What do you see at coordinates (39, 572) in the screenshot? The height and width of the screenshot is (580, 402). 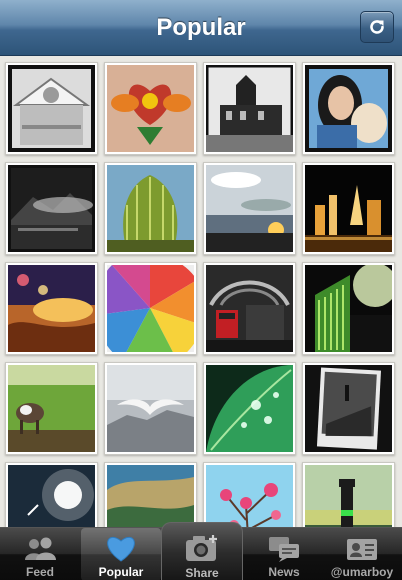 I see `tab-feed-label: Feed` at bounding box center [39, 572].